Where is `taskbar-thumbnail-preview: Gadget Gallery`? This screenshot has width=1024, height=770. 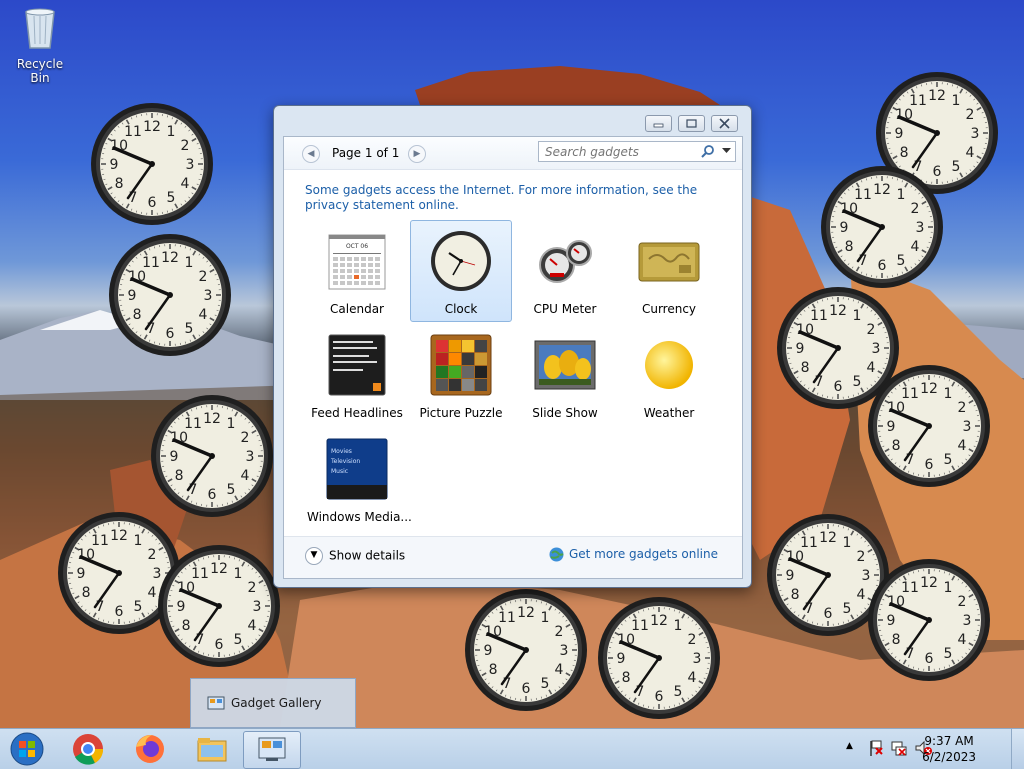 taskbar-thumbnail-preview: Gadget Gallery is located at coordinates (273, 703).